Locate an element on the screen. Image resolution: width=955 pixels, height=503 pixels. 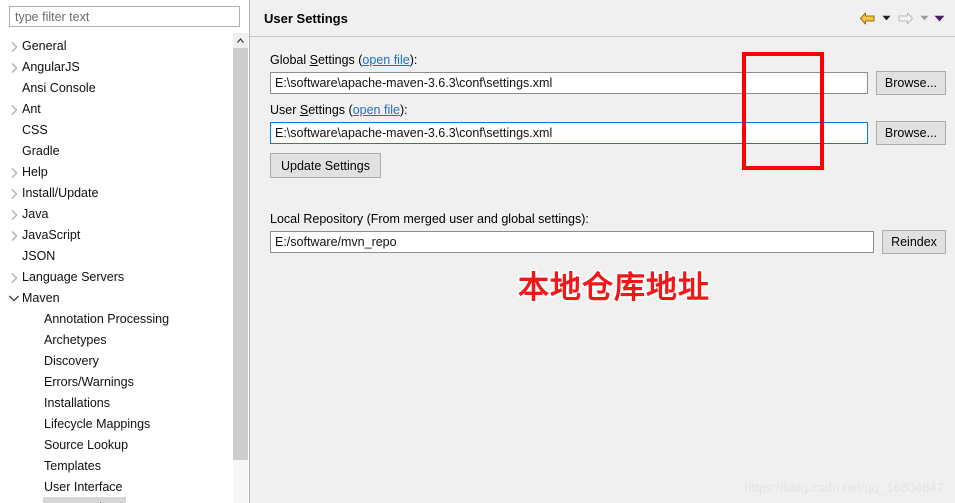
update-settings-row: Update Settings is located at coordinates (602, 165).